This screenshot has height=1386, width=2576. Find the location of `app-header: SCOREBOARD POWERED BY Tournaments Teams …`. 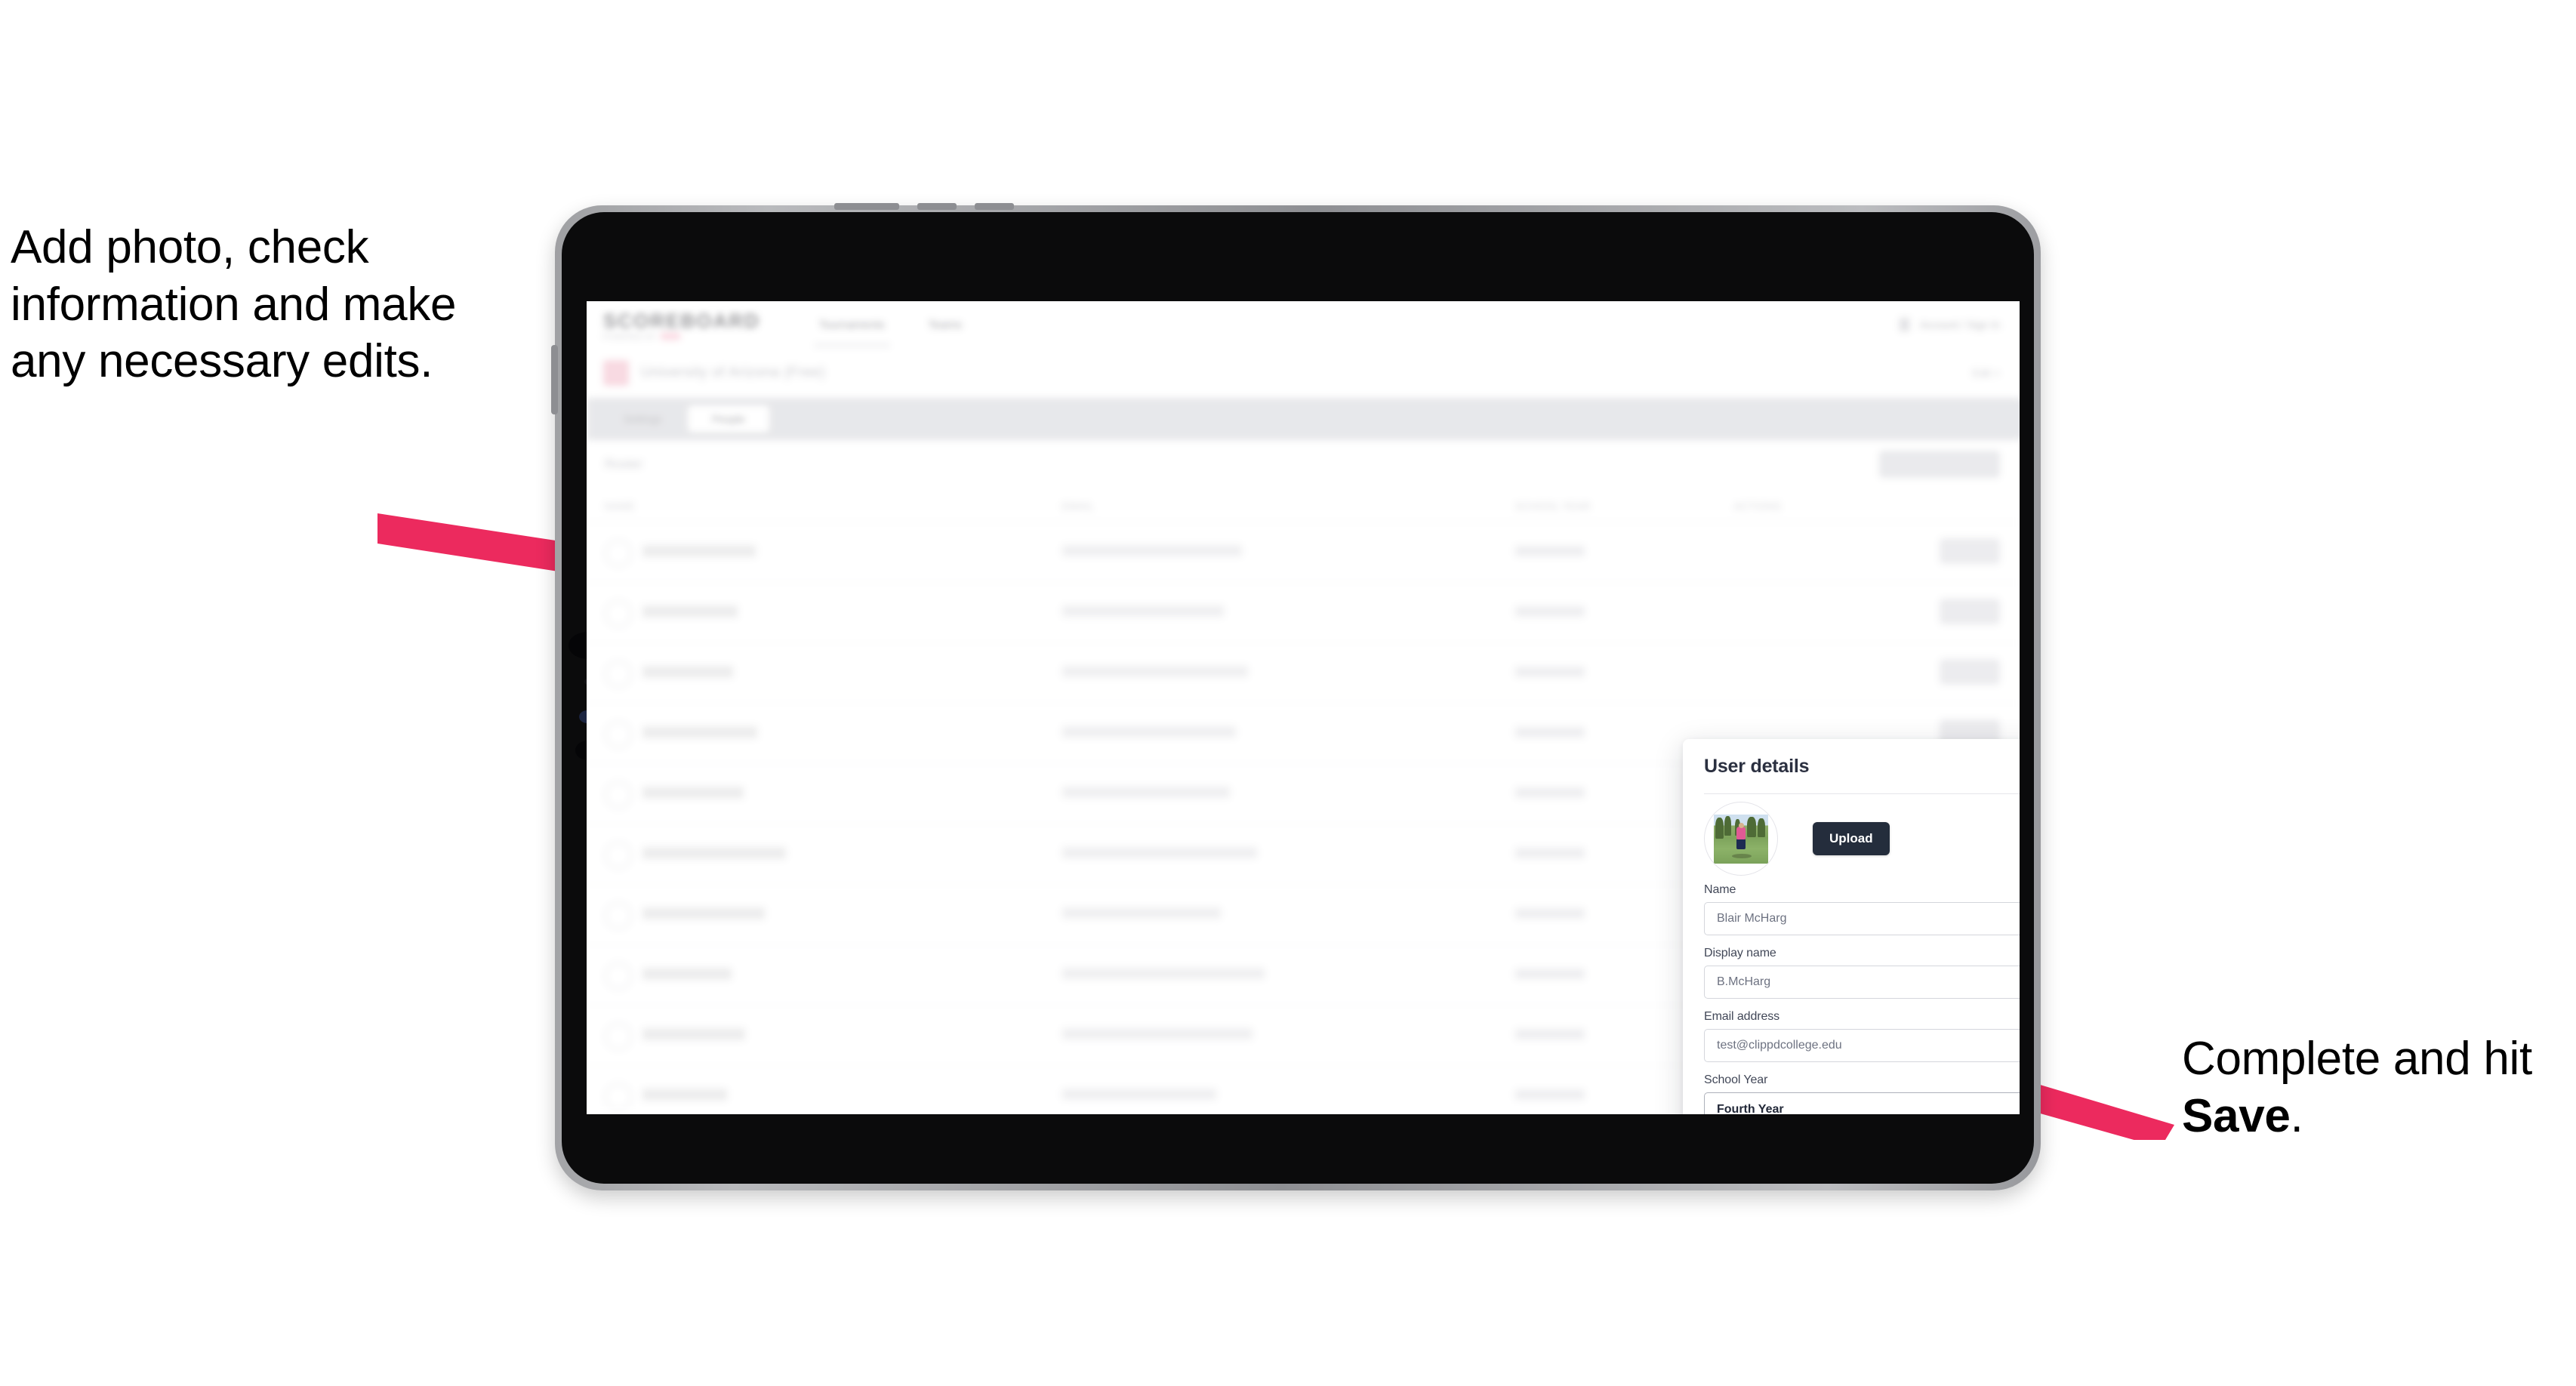

app-header: SCOREBOARD POWERED BY Tournaments Teams … is located at coordinates (1303, 325).